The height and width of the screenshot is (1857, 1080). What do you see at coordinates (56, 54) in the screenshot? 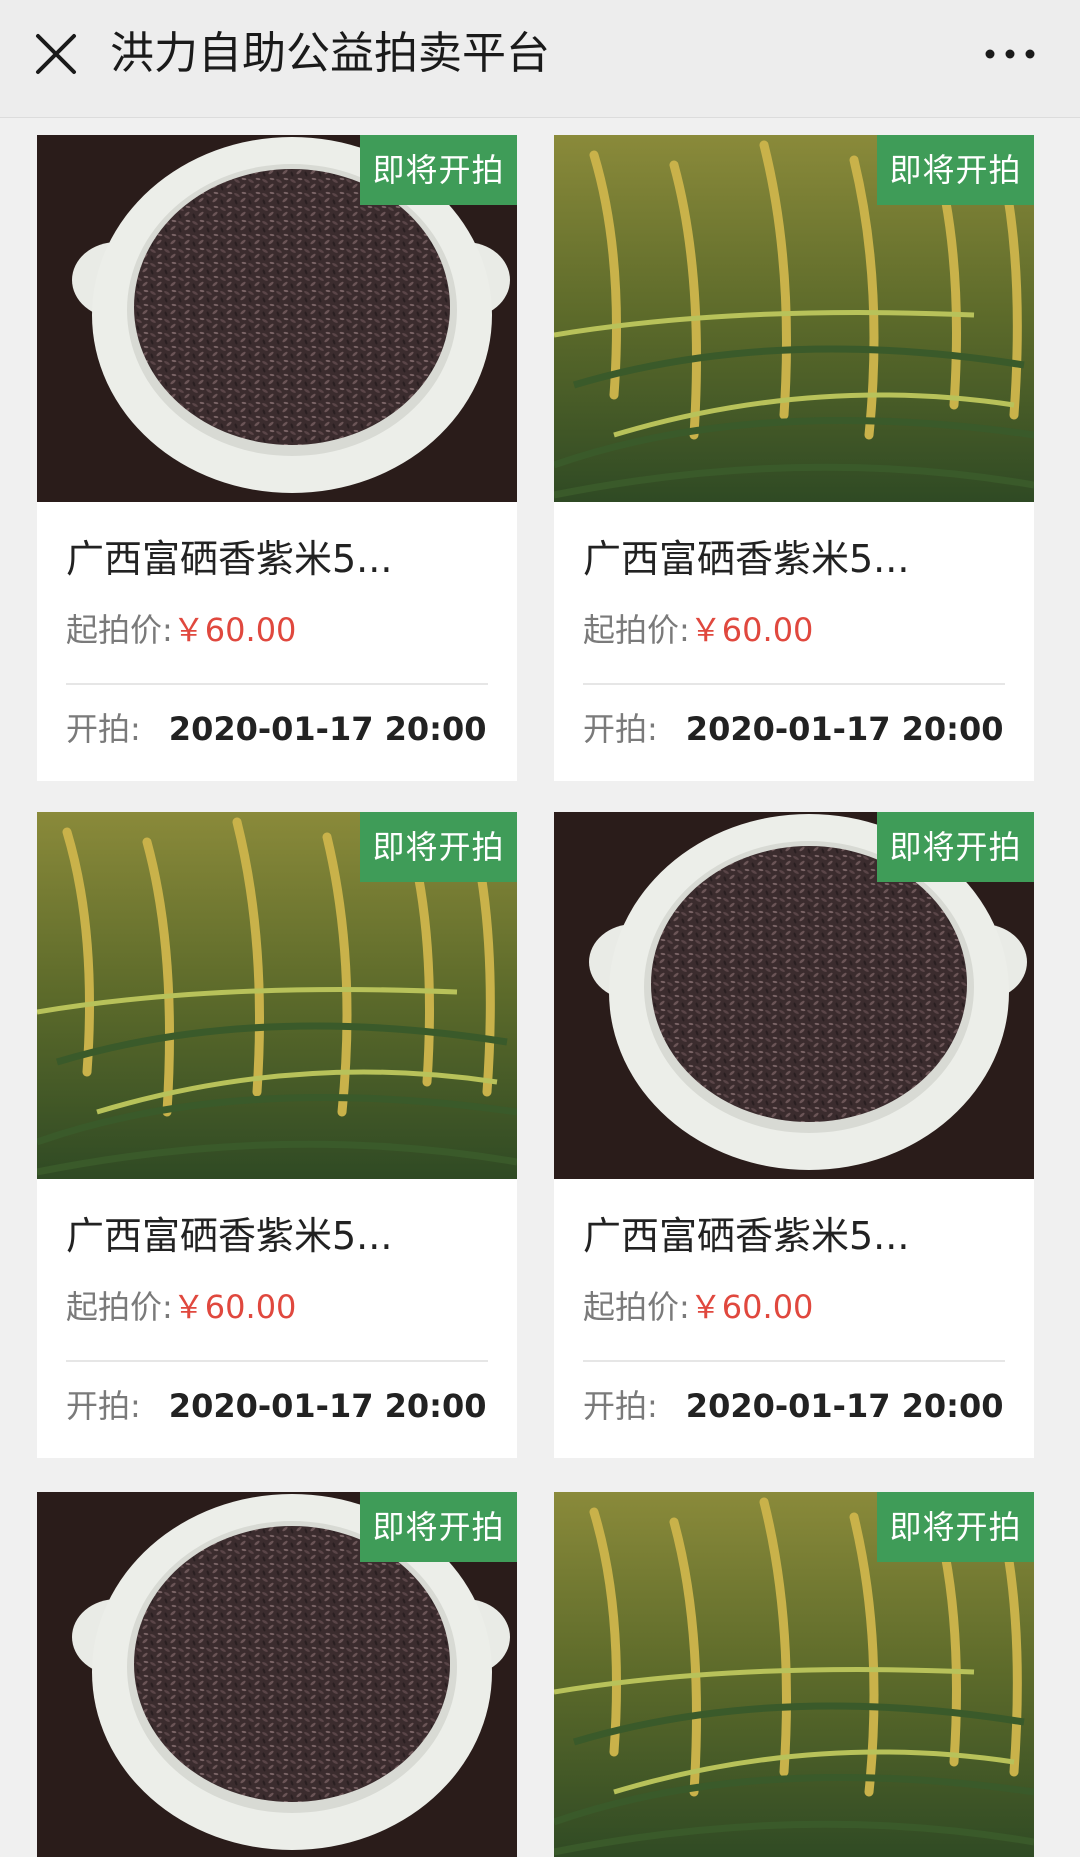
I see `close-icon` at bounding box center [56, 54].